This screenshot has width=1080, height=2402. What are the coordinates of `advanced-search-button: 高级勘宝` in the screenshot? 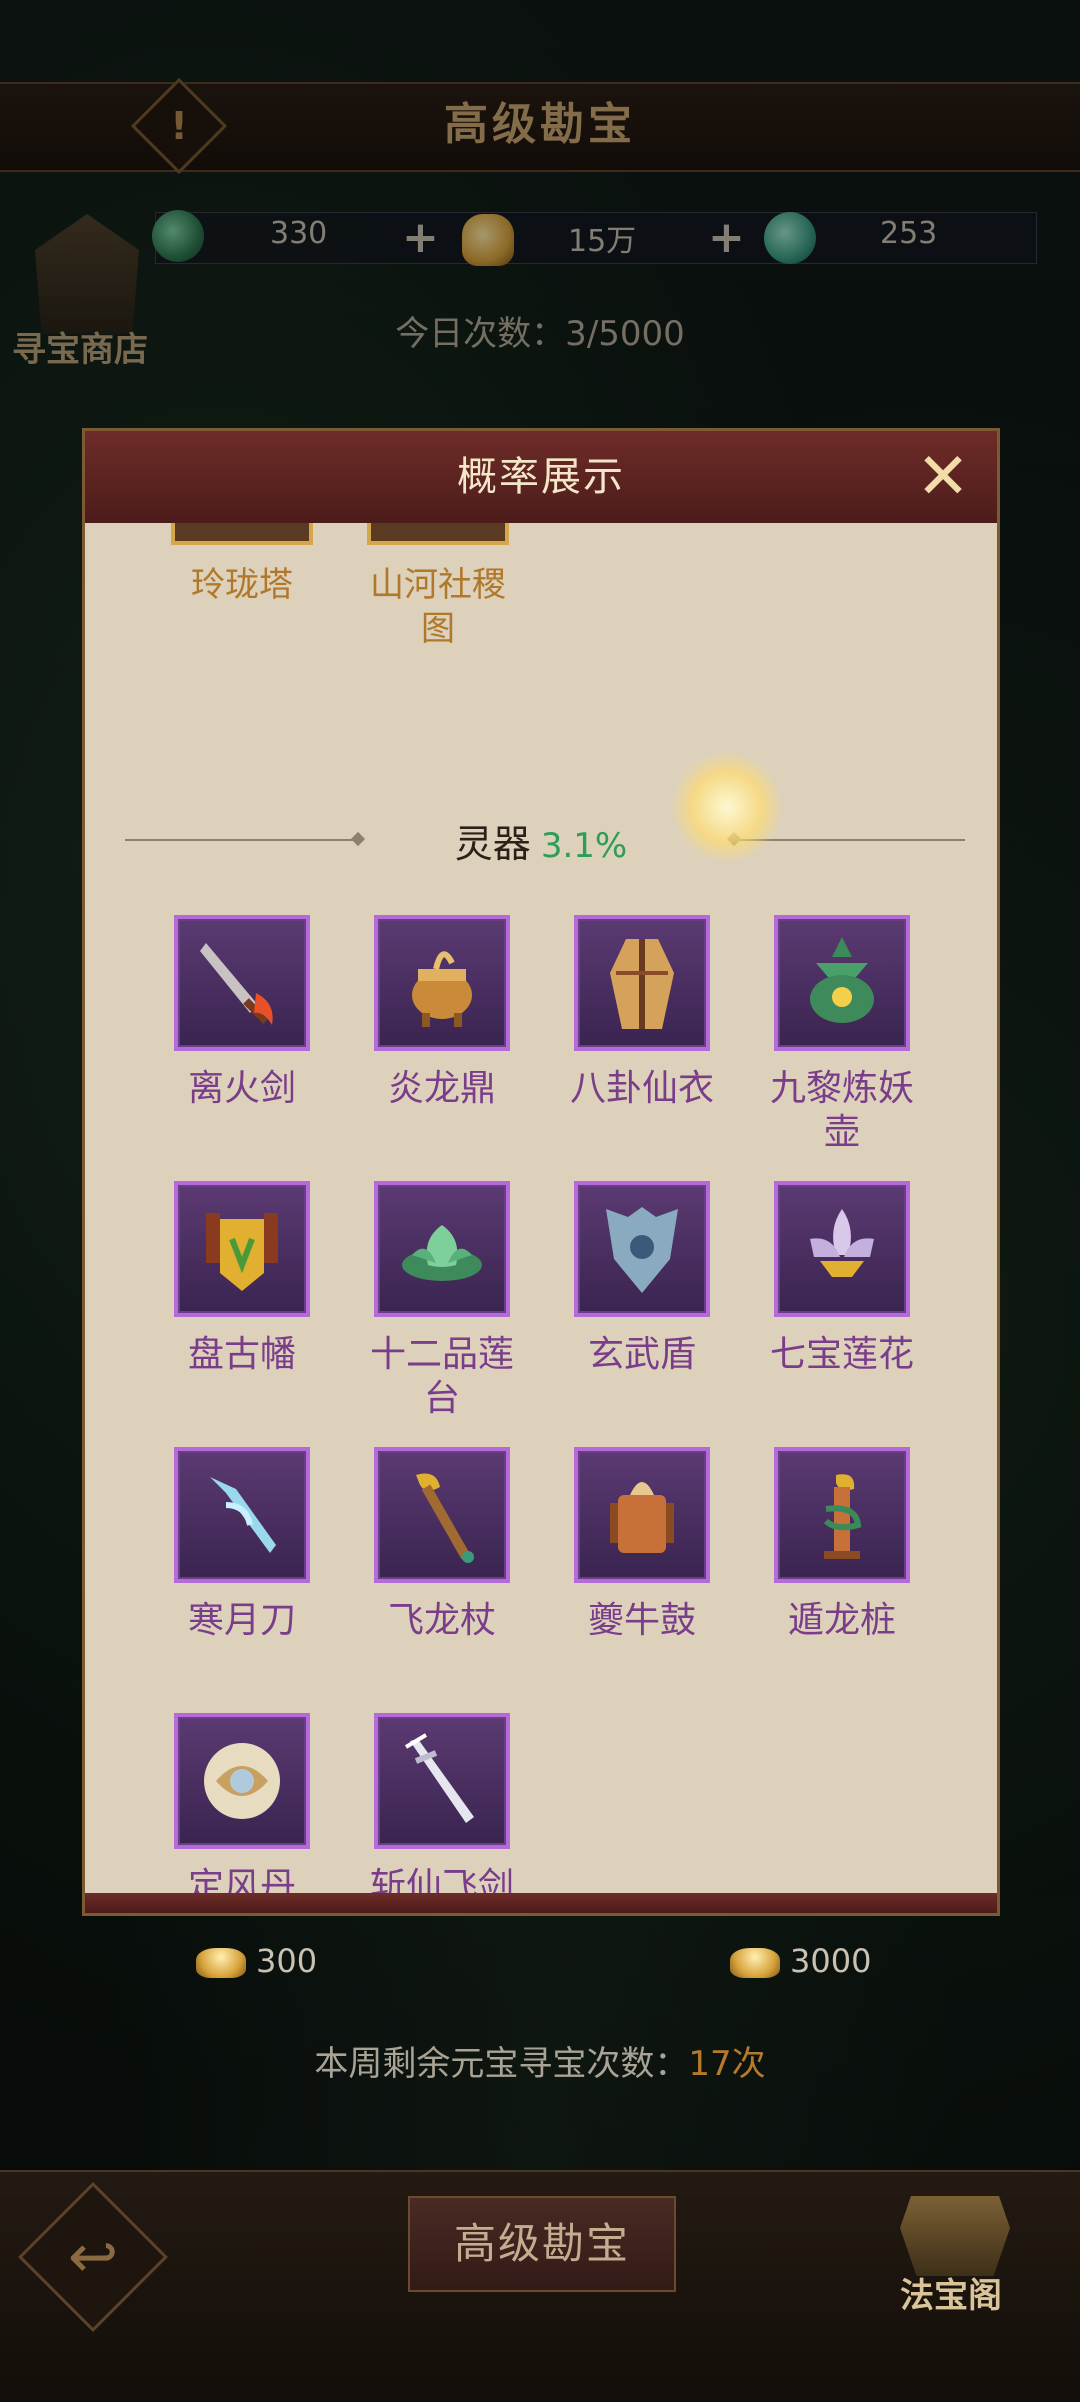 It's located at (542, 2244).